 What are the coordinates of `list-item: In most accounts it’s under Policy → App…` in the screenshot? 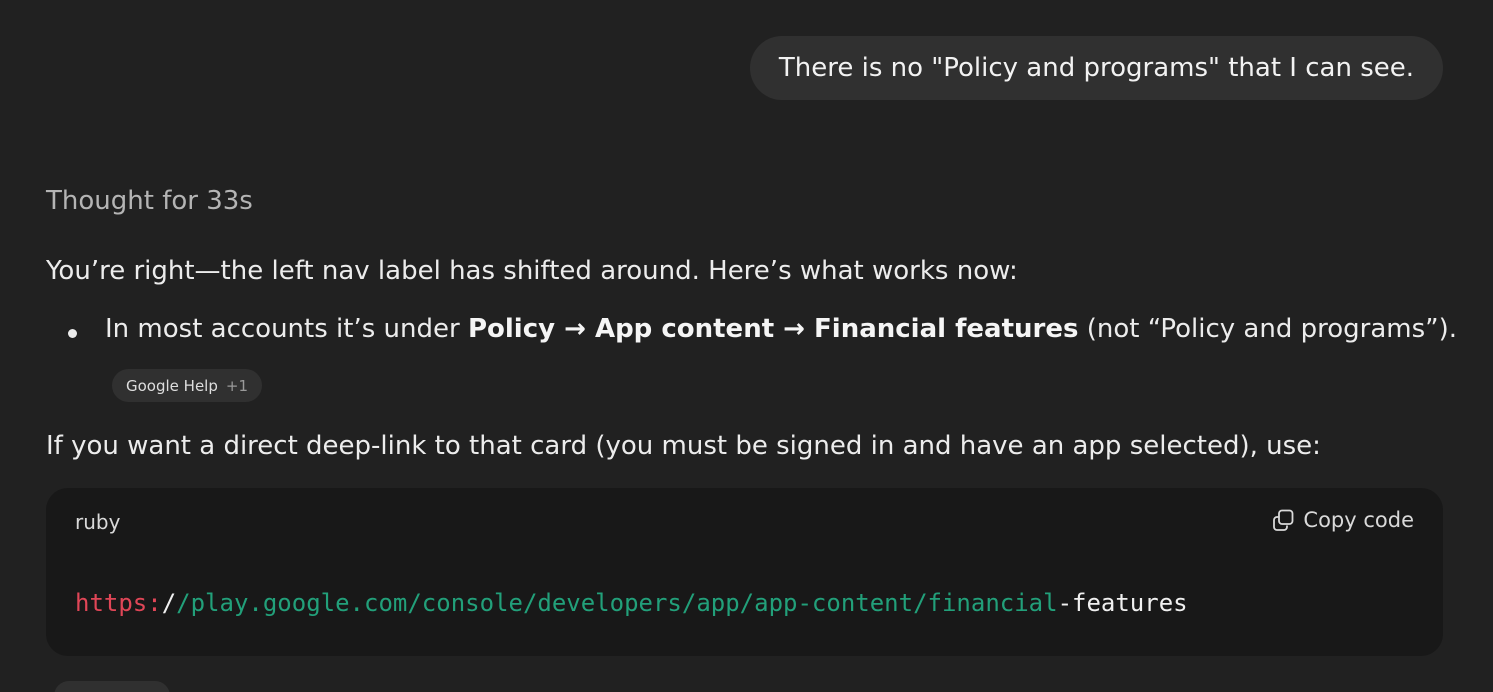 It's located at (751, 329).